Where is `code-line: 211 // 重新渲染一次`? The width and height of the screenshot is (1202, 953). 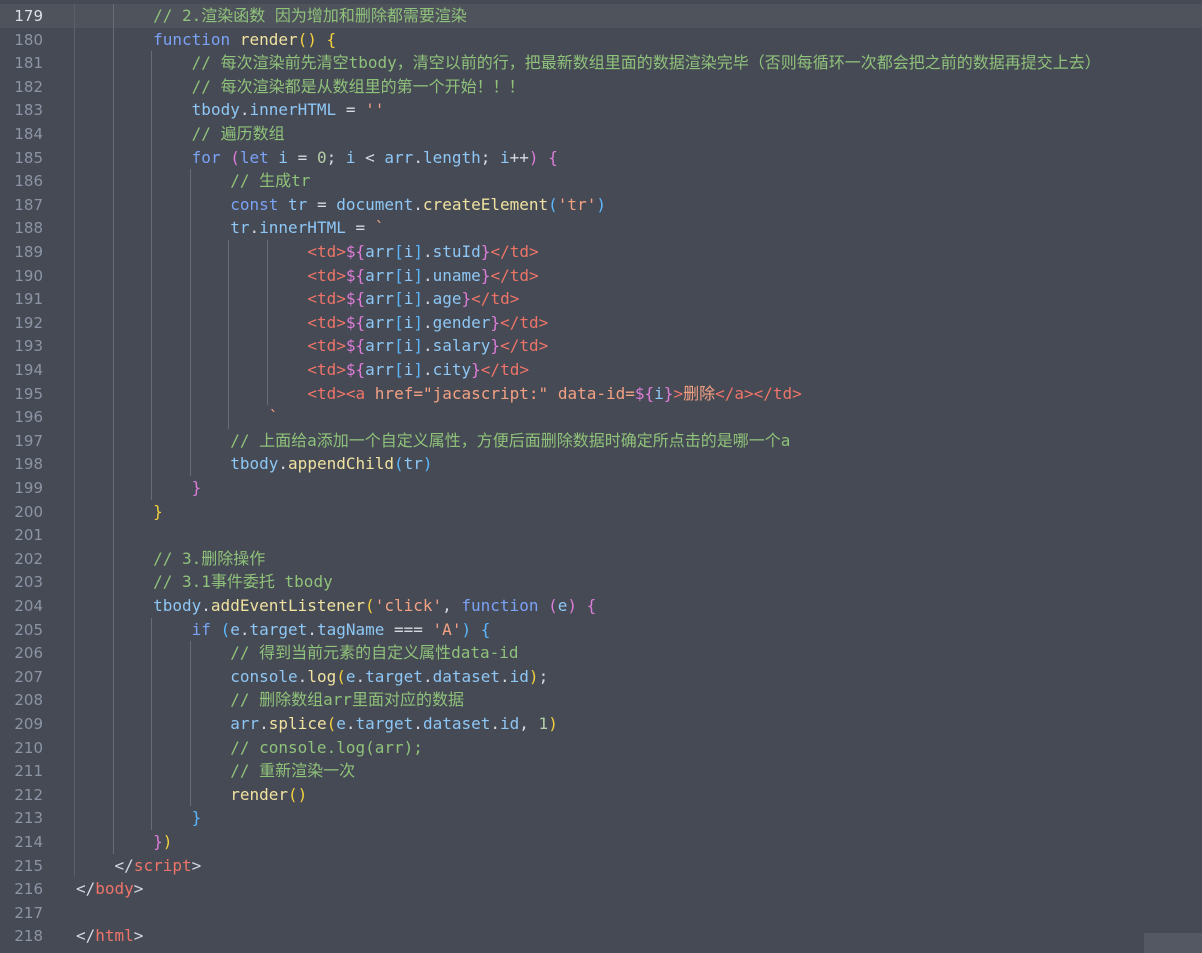 code-line: 211 // 重新渲染一次 is located at coordinates (601, 771).